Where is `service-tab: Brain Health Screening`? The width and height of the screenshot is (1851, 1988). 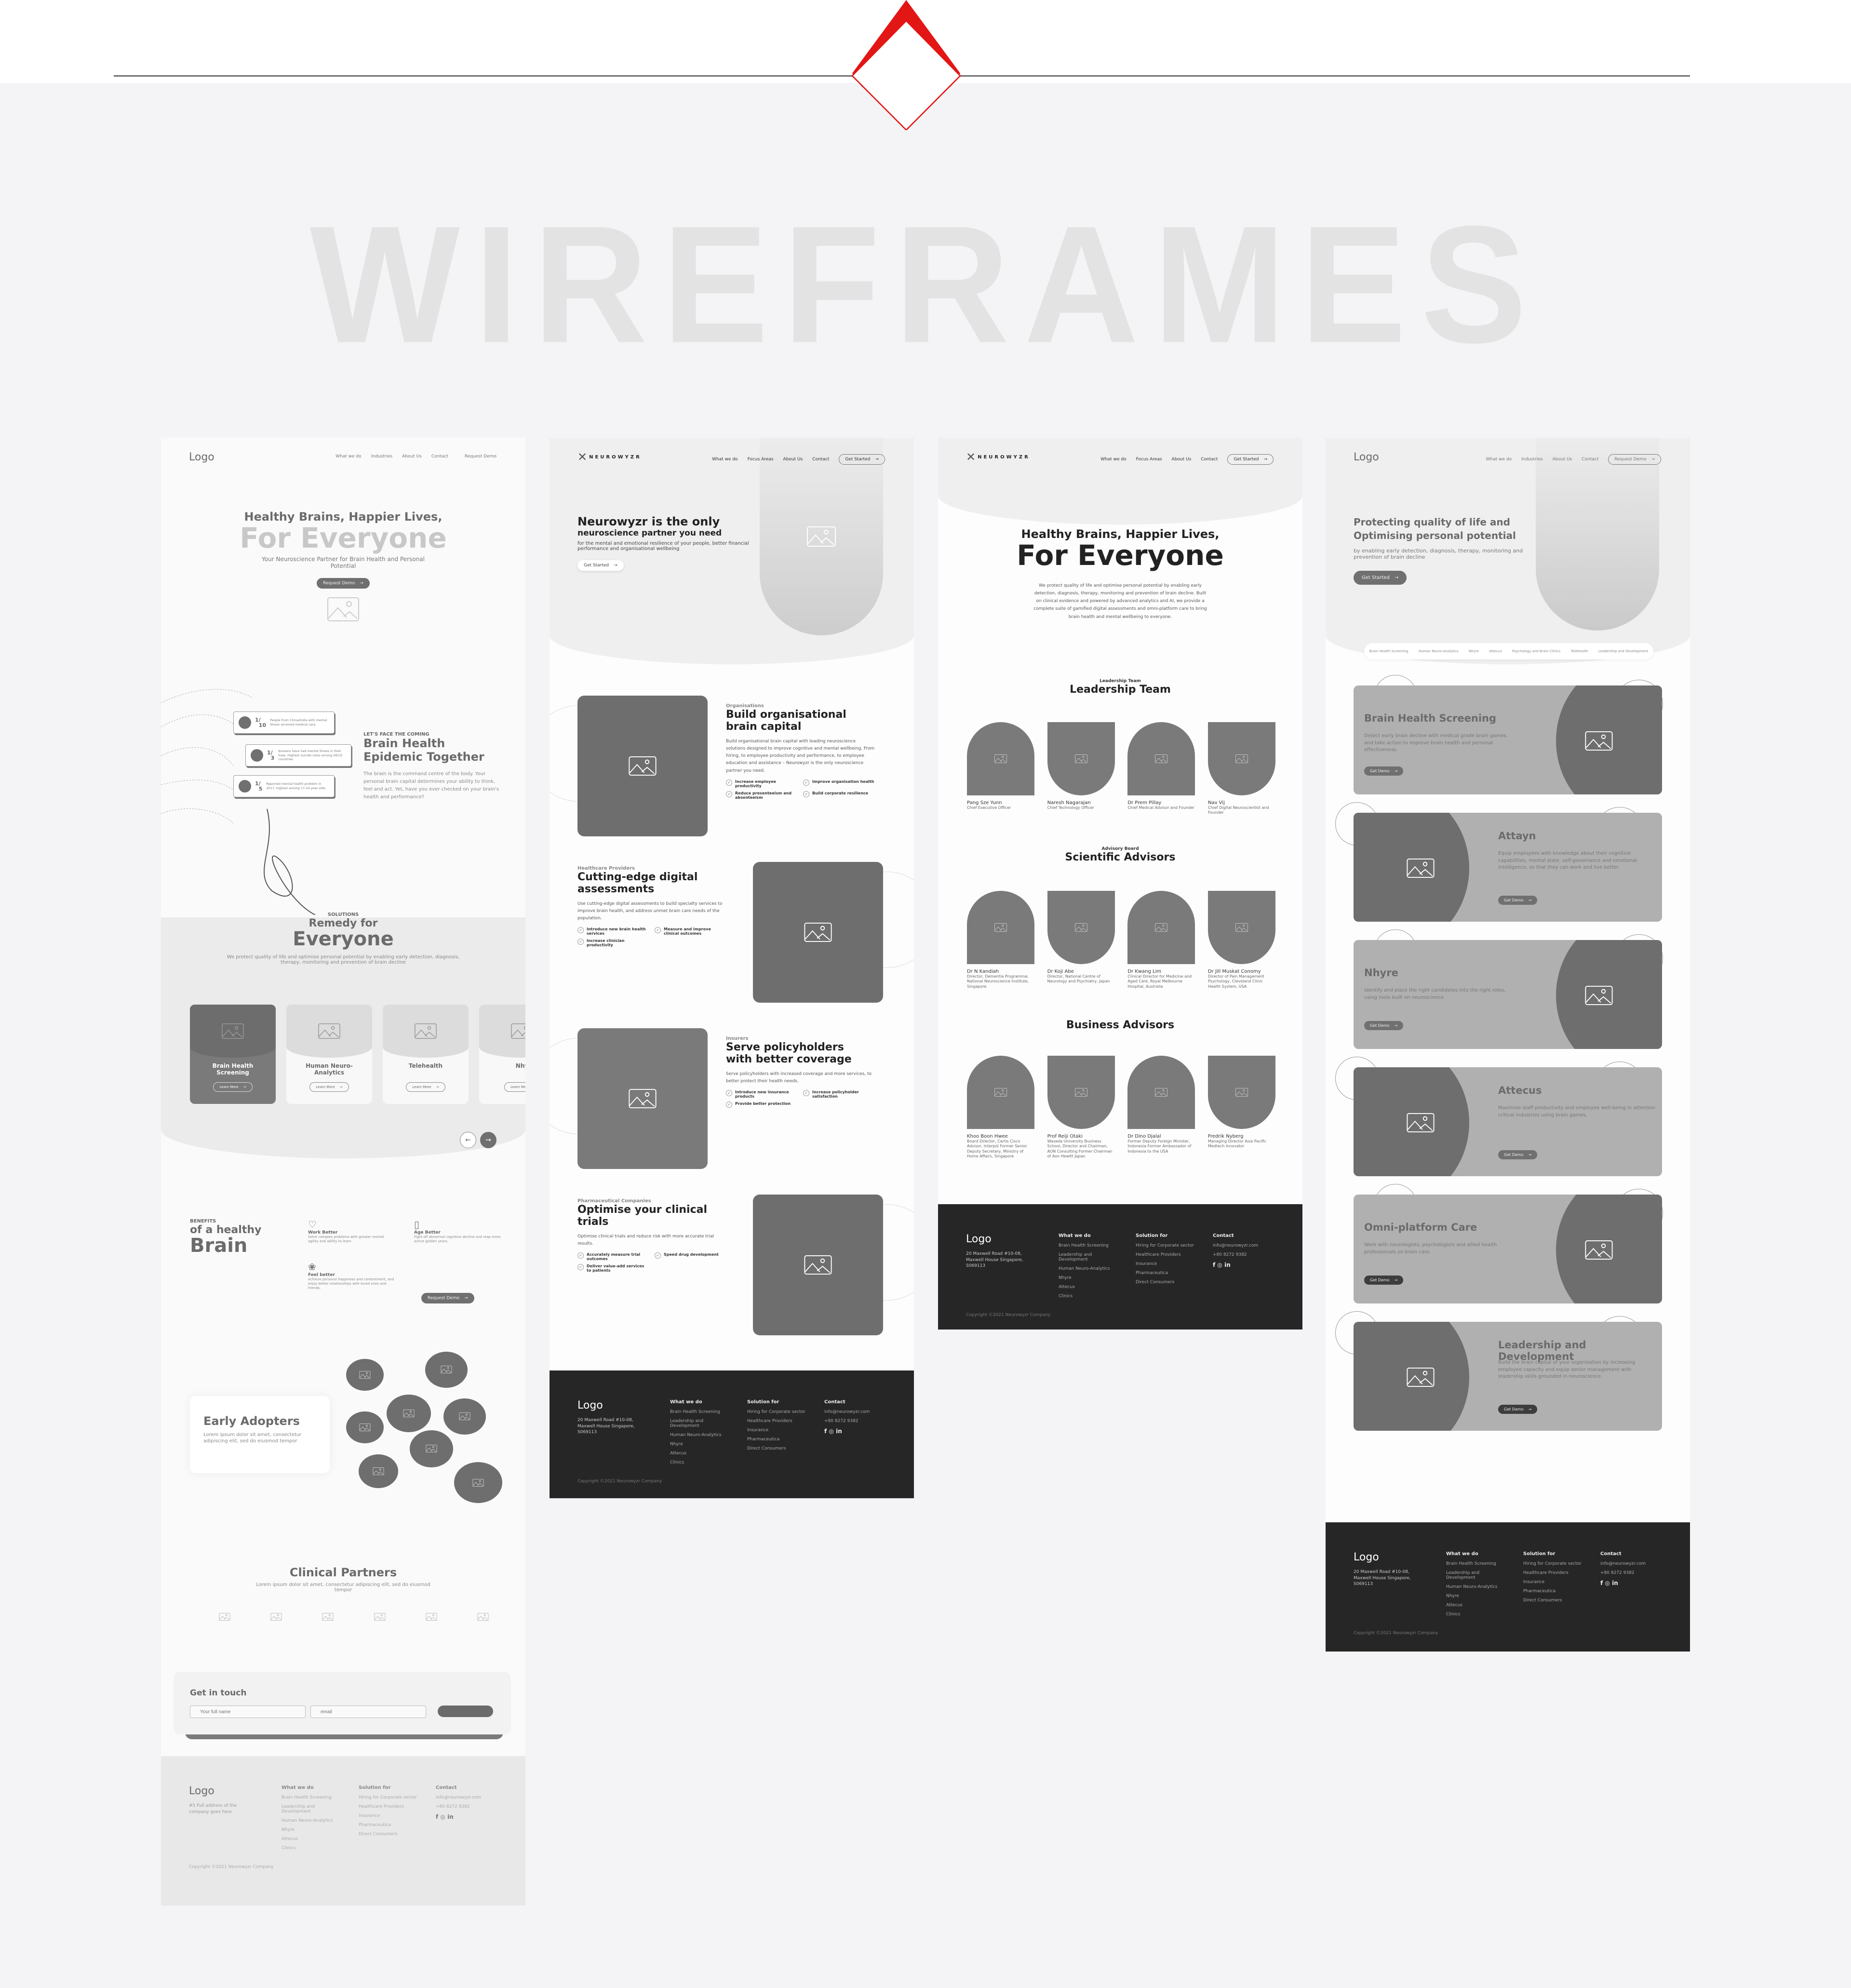
service-tab: Brain Health Screening is located at coordinates (1388, 651).